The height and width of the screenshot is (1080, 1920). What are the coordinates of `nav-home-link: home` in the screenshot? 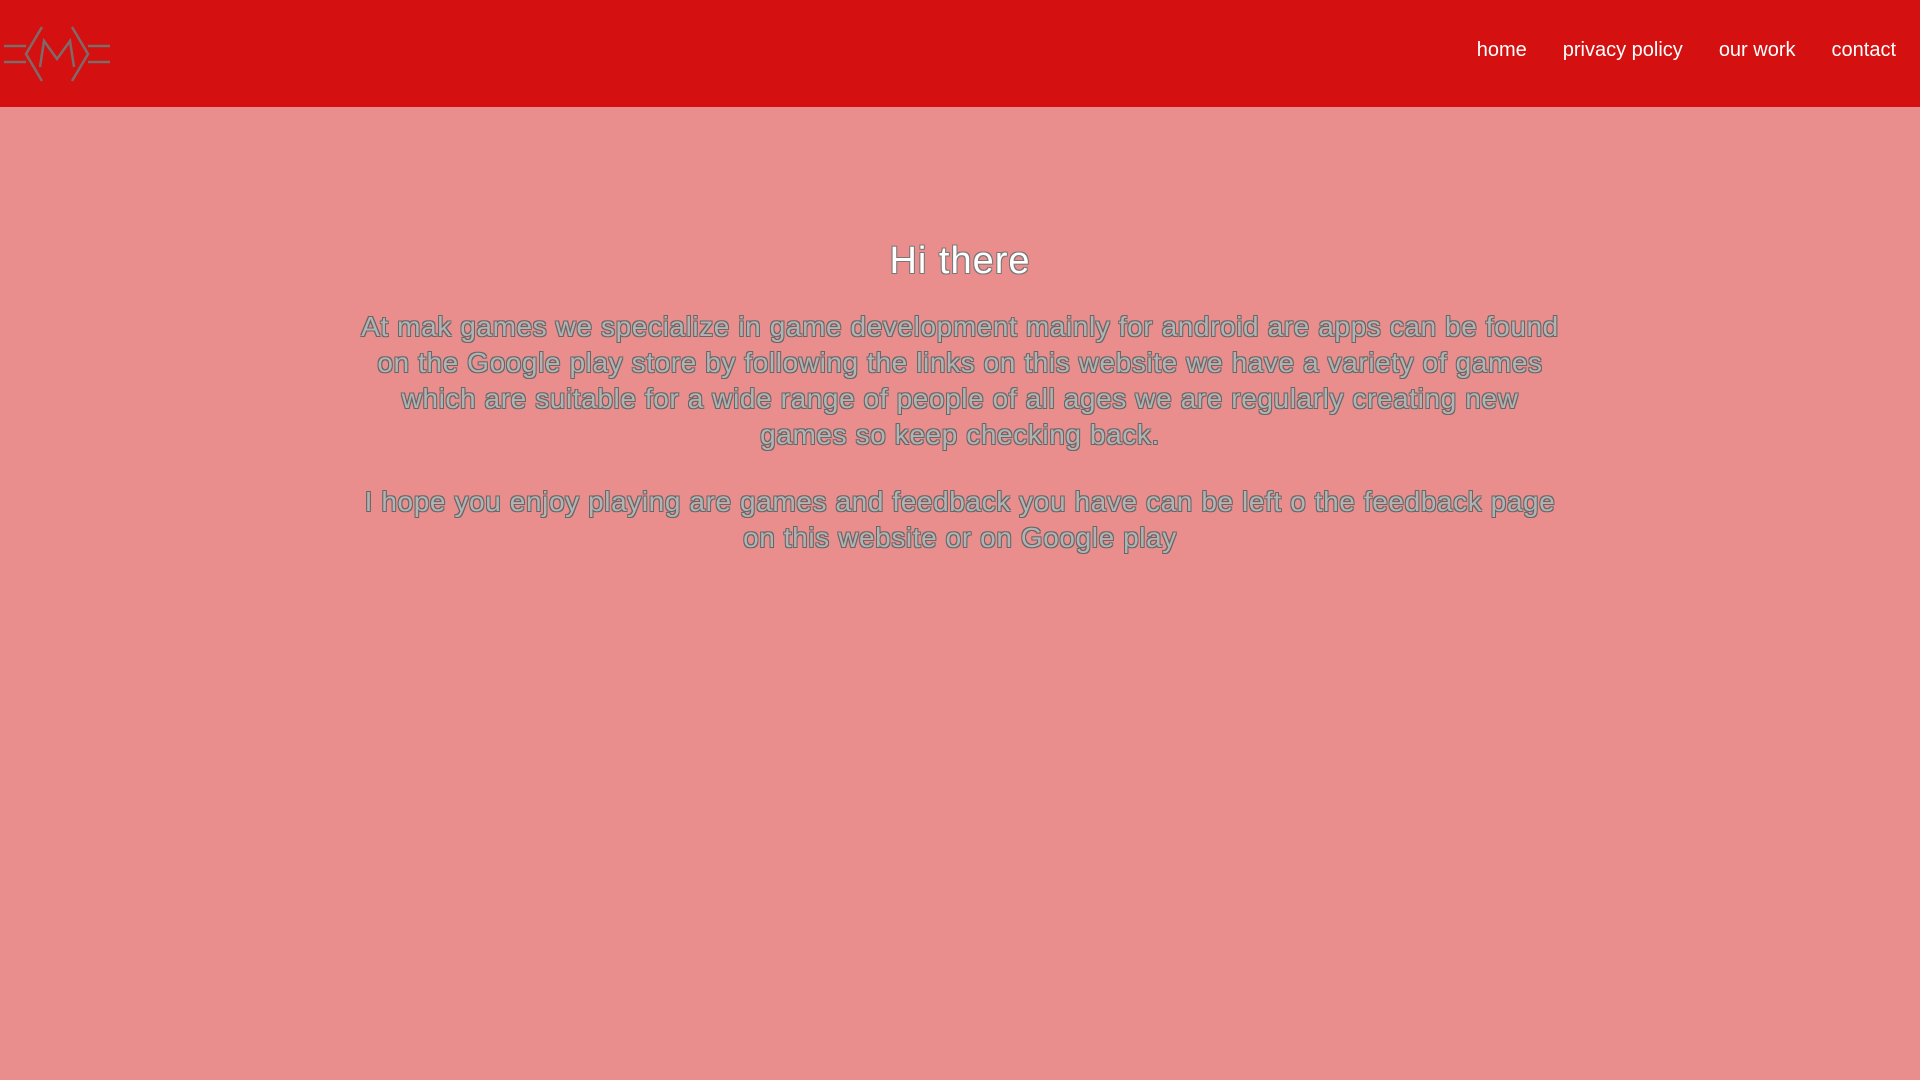 It's located at (1502, 50).